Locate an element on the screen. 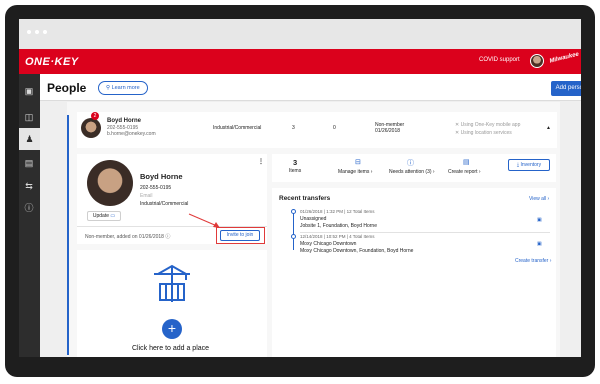 This screenshot has width=600, height=384. manage-items-link: Manage items › is located at coordinates (355, 172).